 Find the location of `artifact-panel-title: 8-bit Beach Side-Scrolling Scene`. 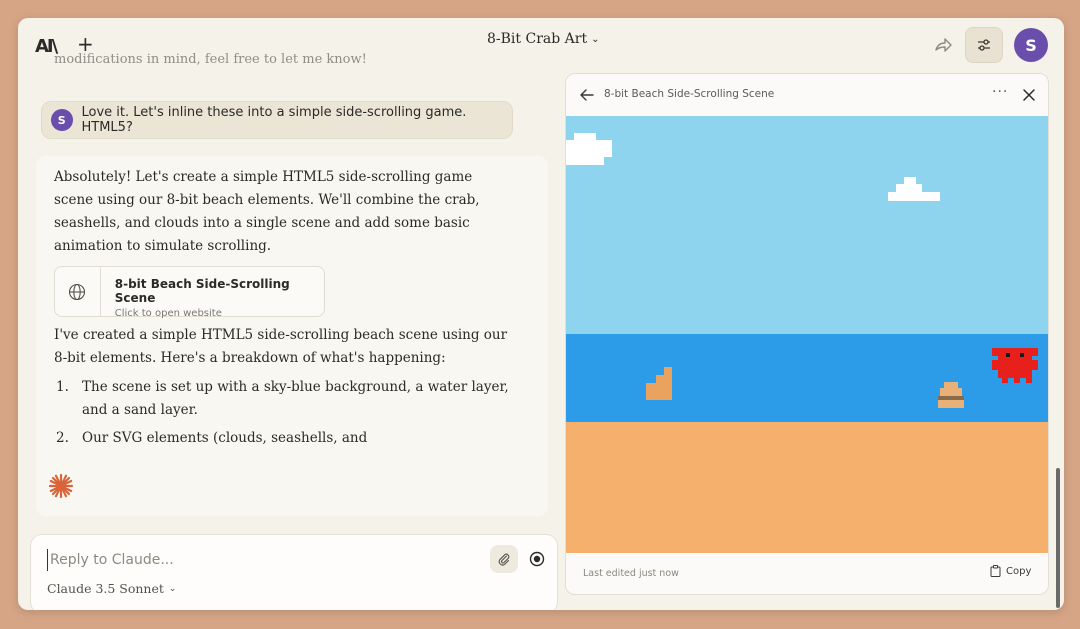

artifact-panel-title: 8-bit Beach Side-Scrolling Scene is located at coordinates (689, 94).